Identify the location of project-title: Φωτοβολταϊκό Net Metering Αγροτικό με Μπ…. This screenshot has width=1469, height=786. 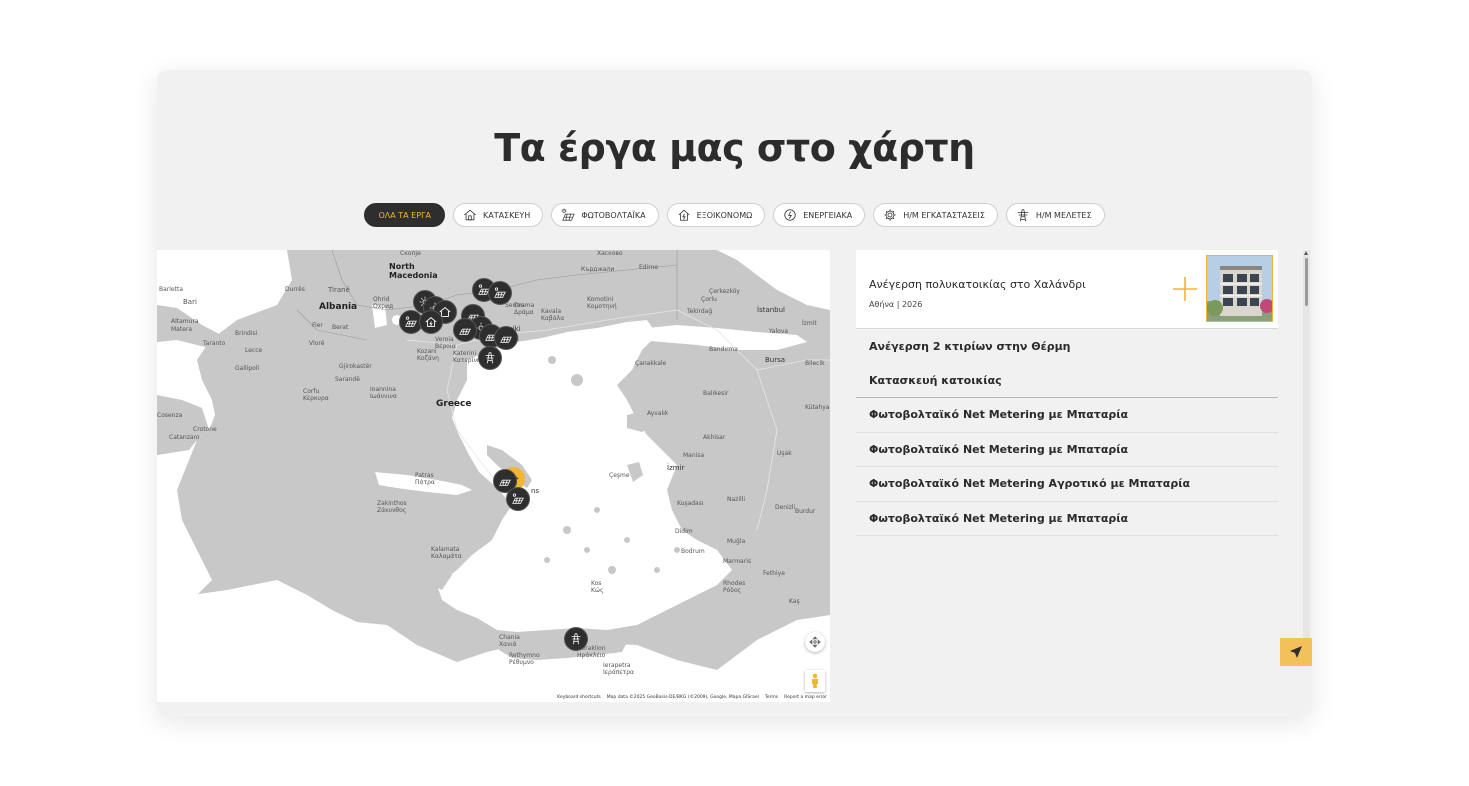
(1030, 484).